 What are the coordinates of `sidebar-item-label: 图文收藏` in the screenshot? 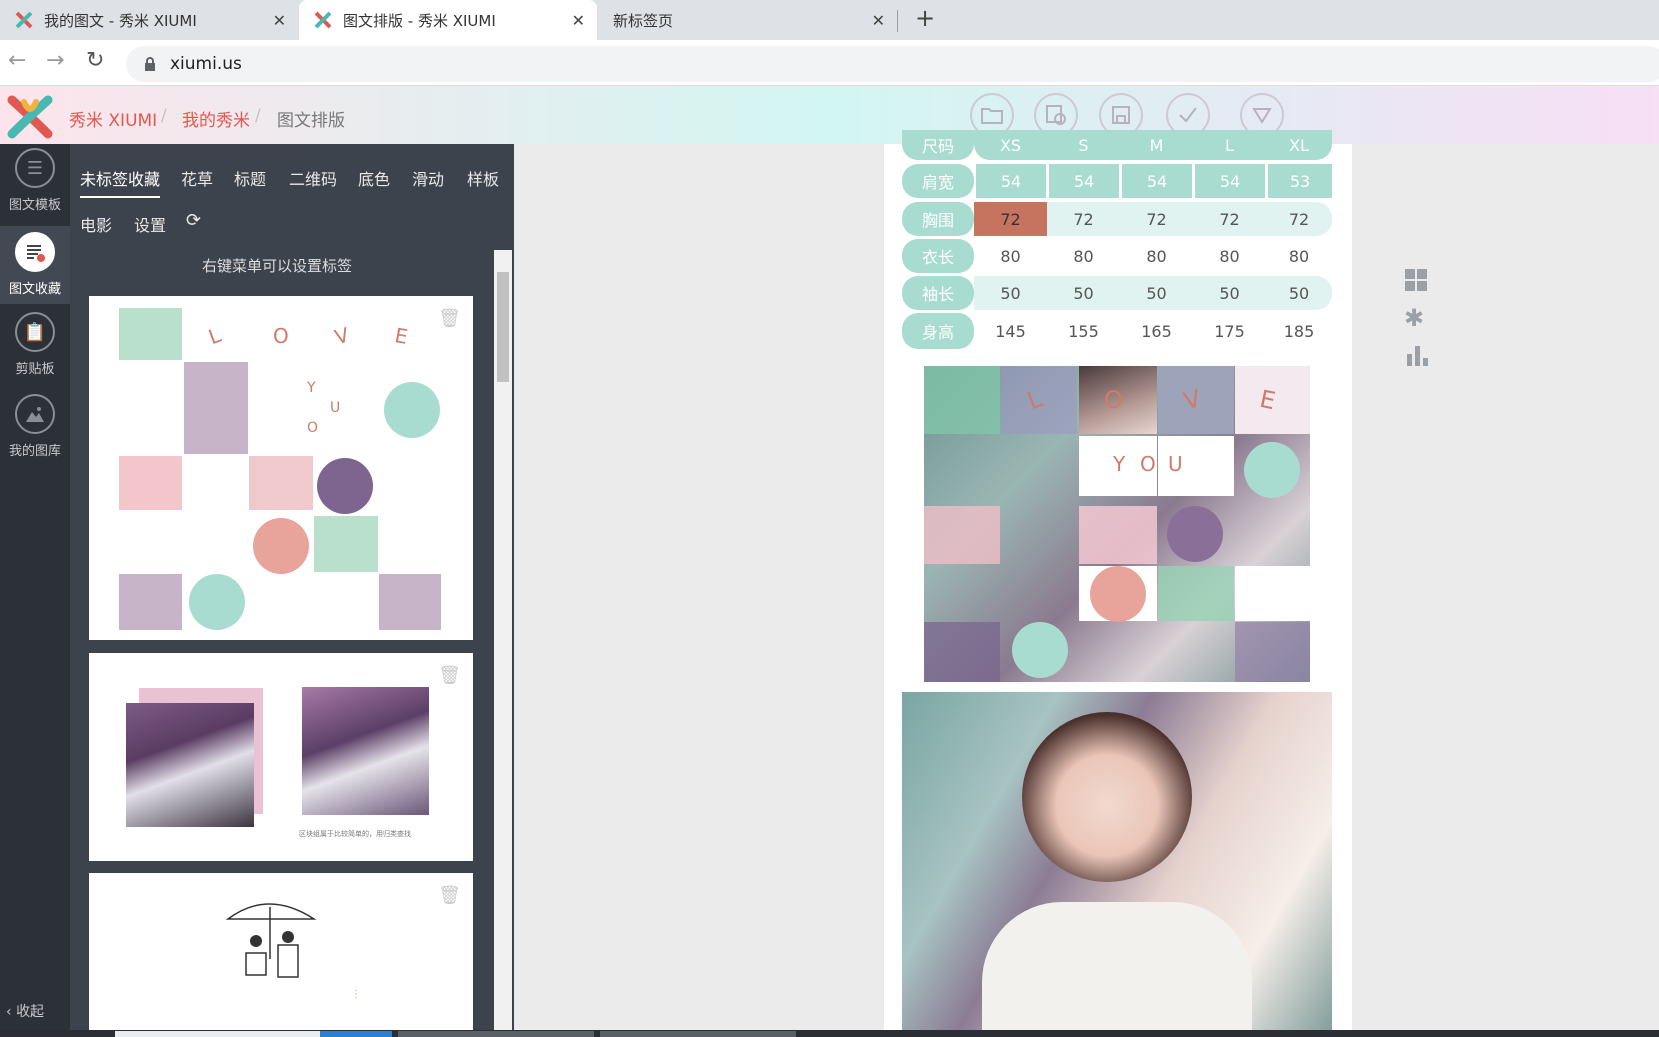 It's located at (34, 289).